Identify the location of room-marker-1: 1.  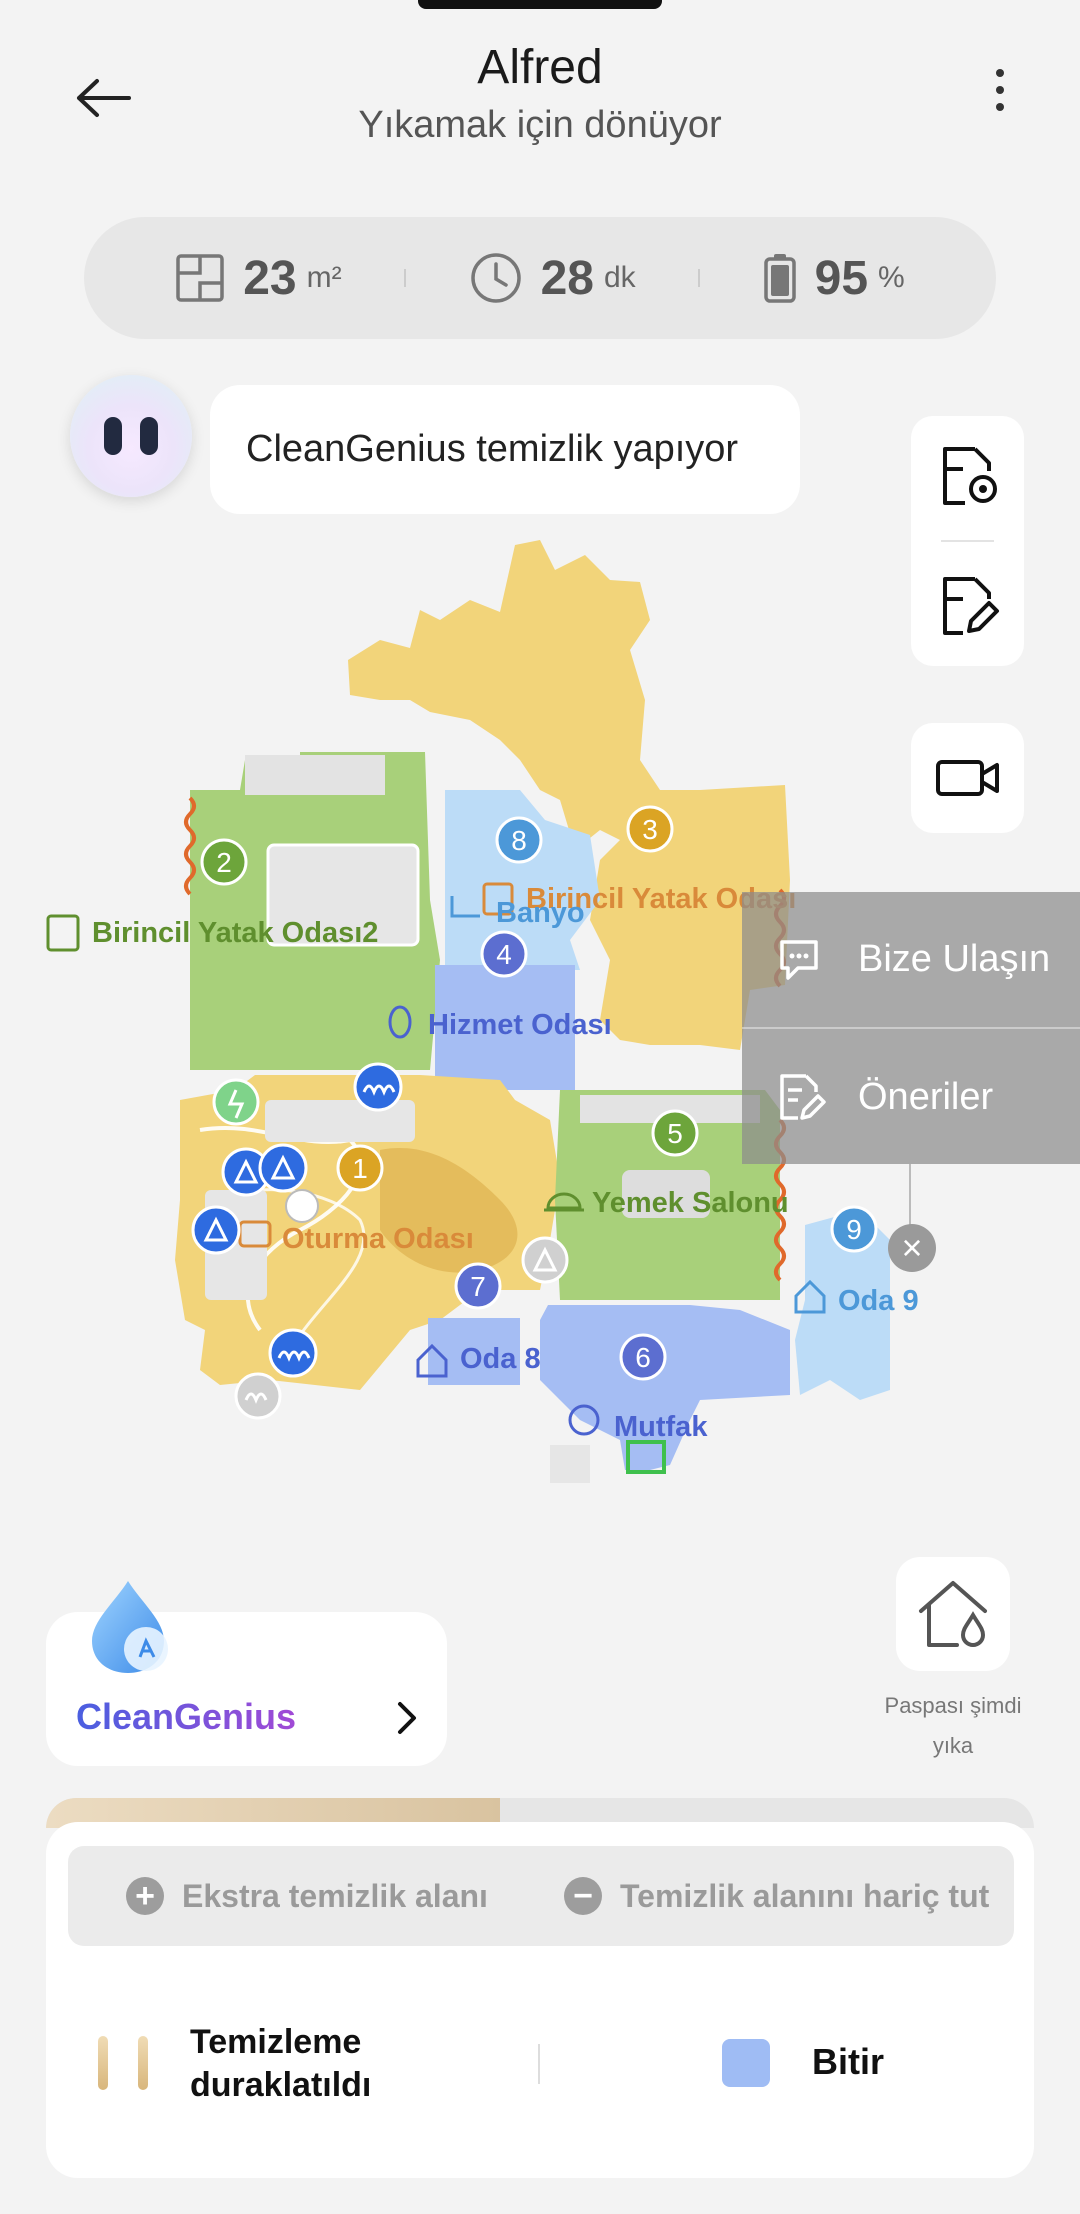
(360, 1168).